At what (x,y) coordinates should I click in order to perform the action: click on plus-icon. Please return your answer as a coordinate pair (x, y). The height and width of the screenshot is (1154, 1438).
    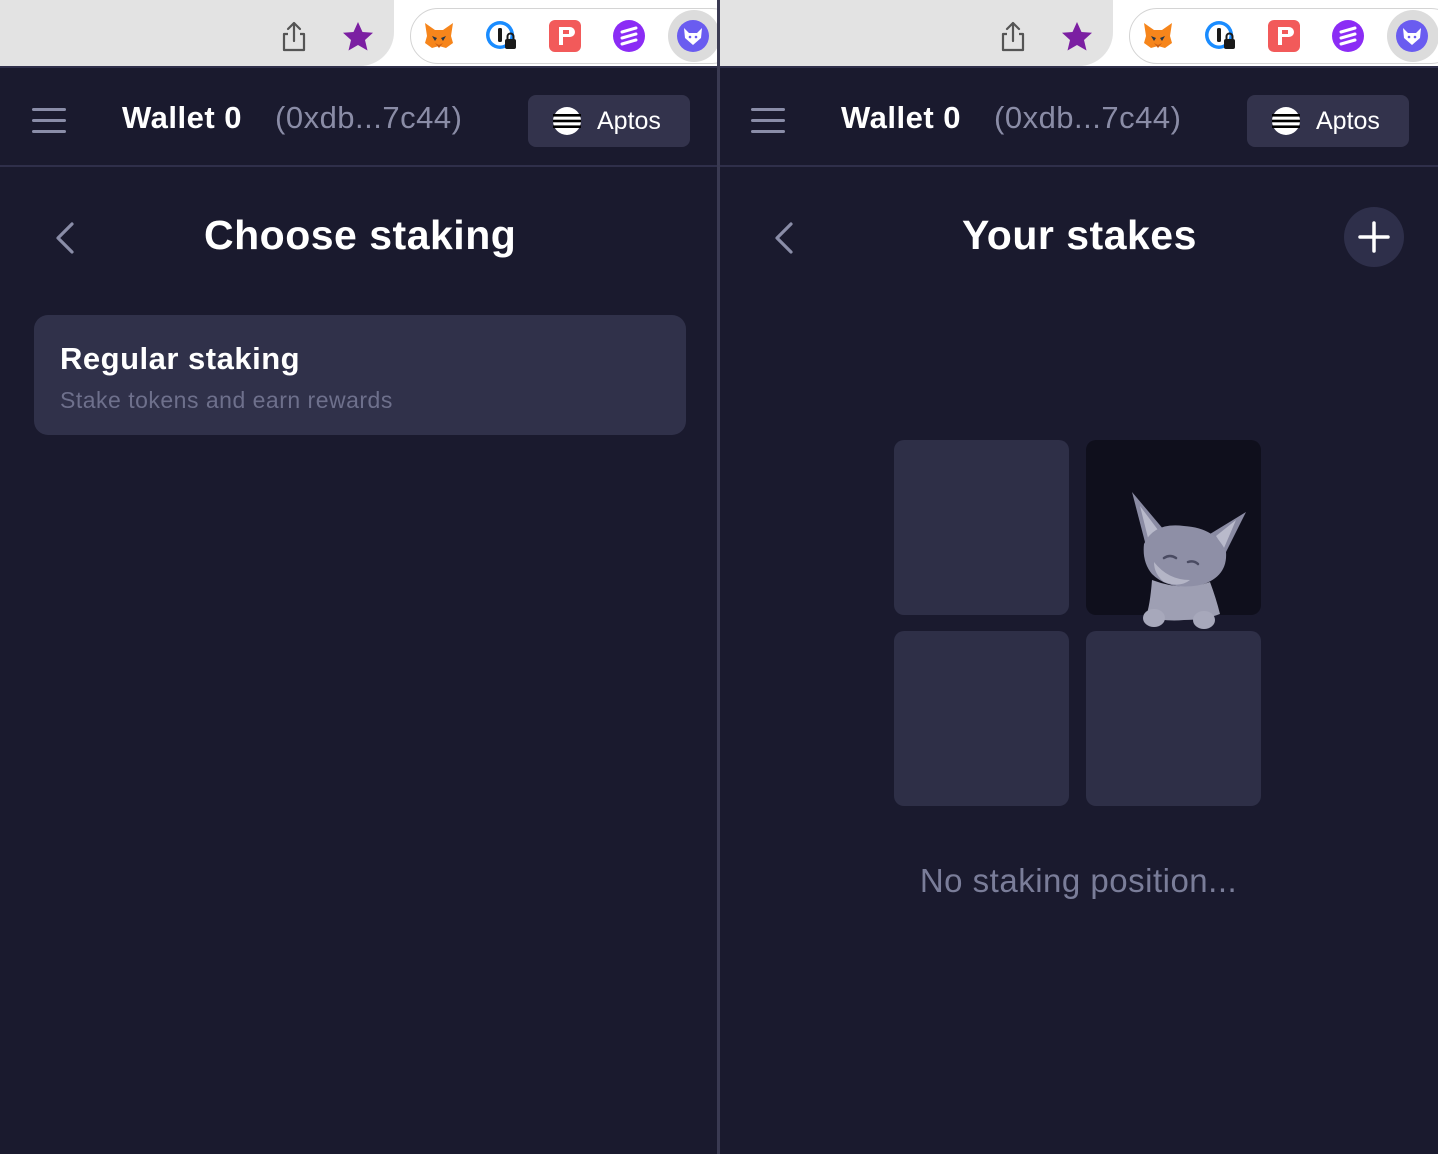
    Looking at the image, I should click on (1374, 237).